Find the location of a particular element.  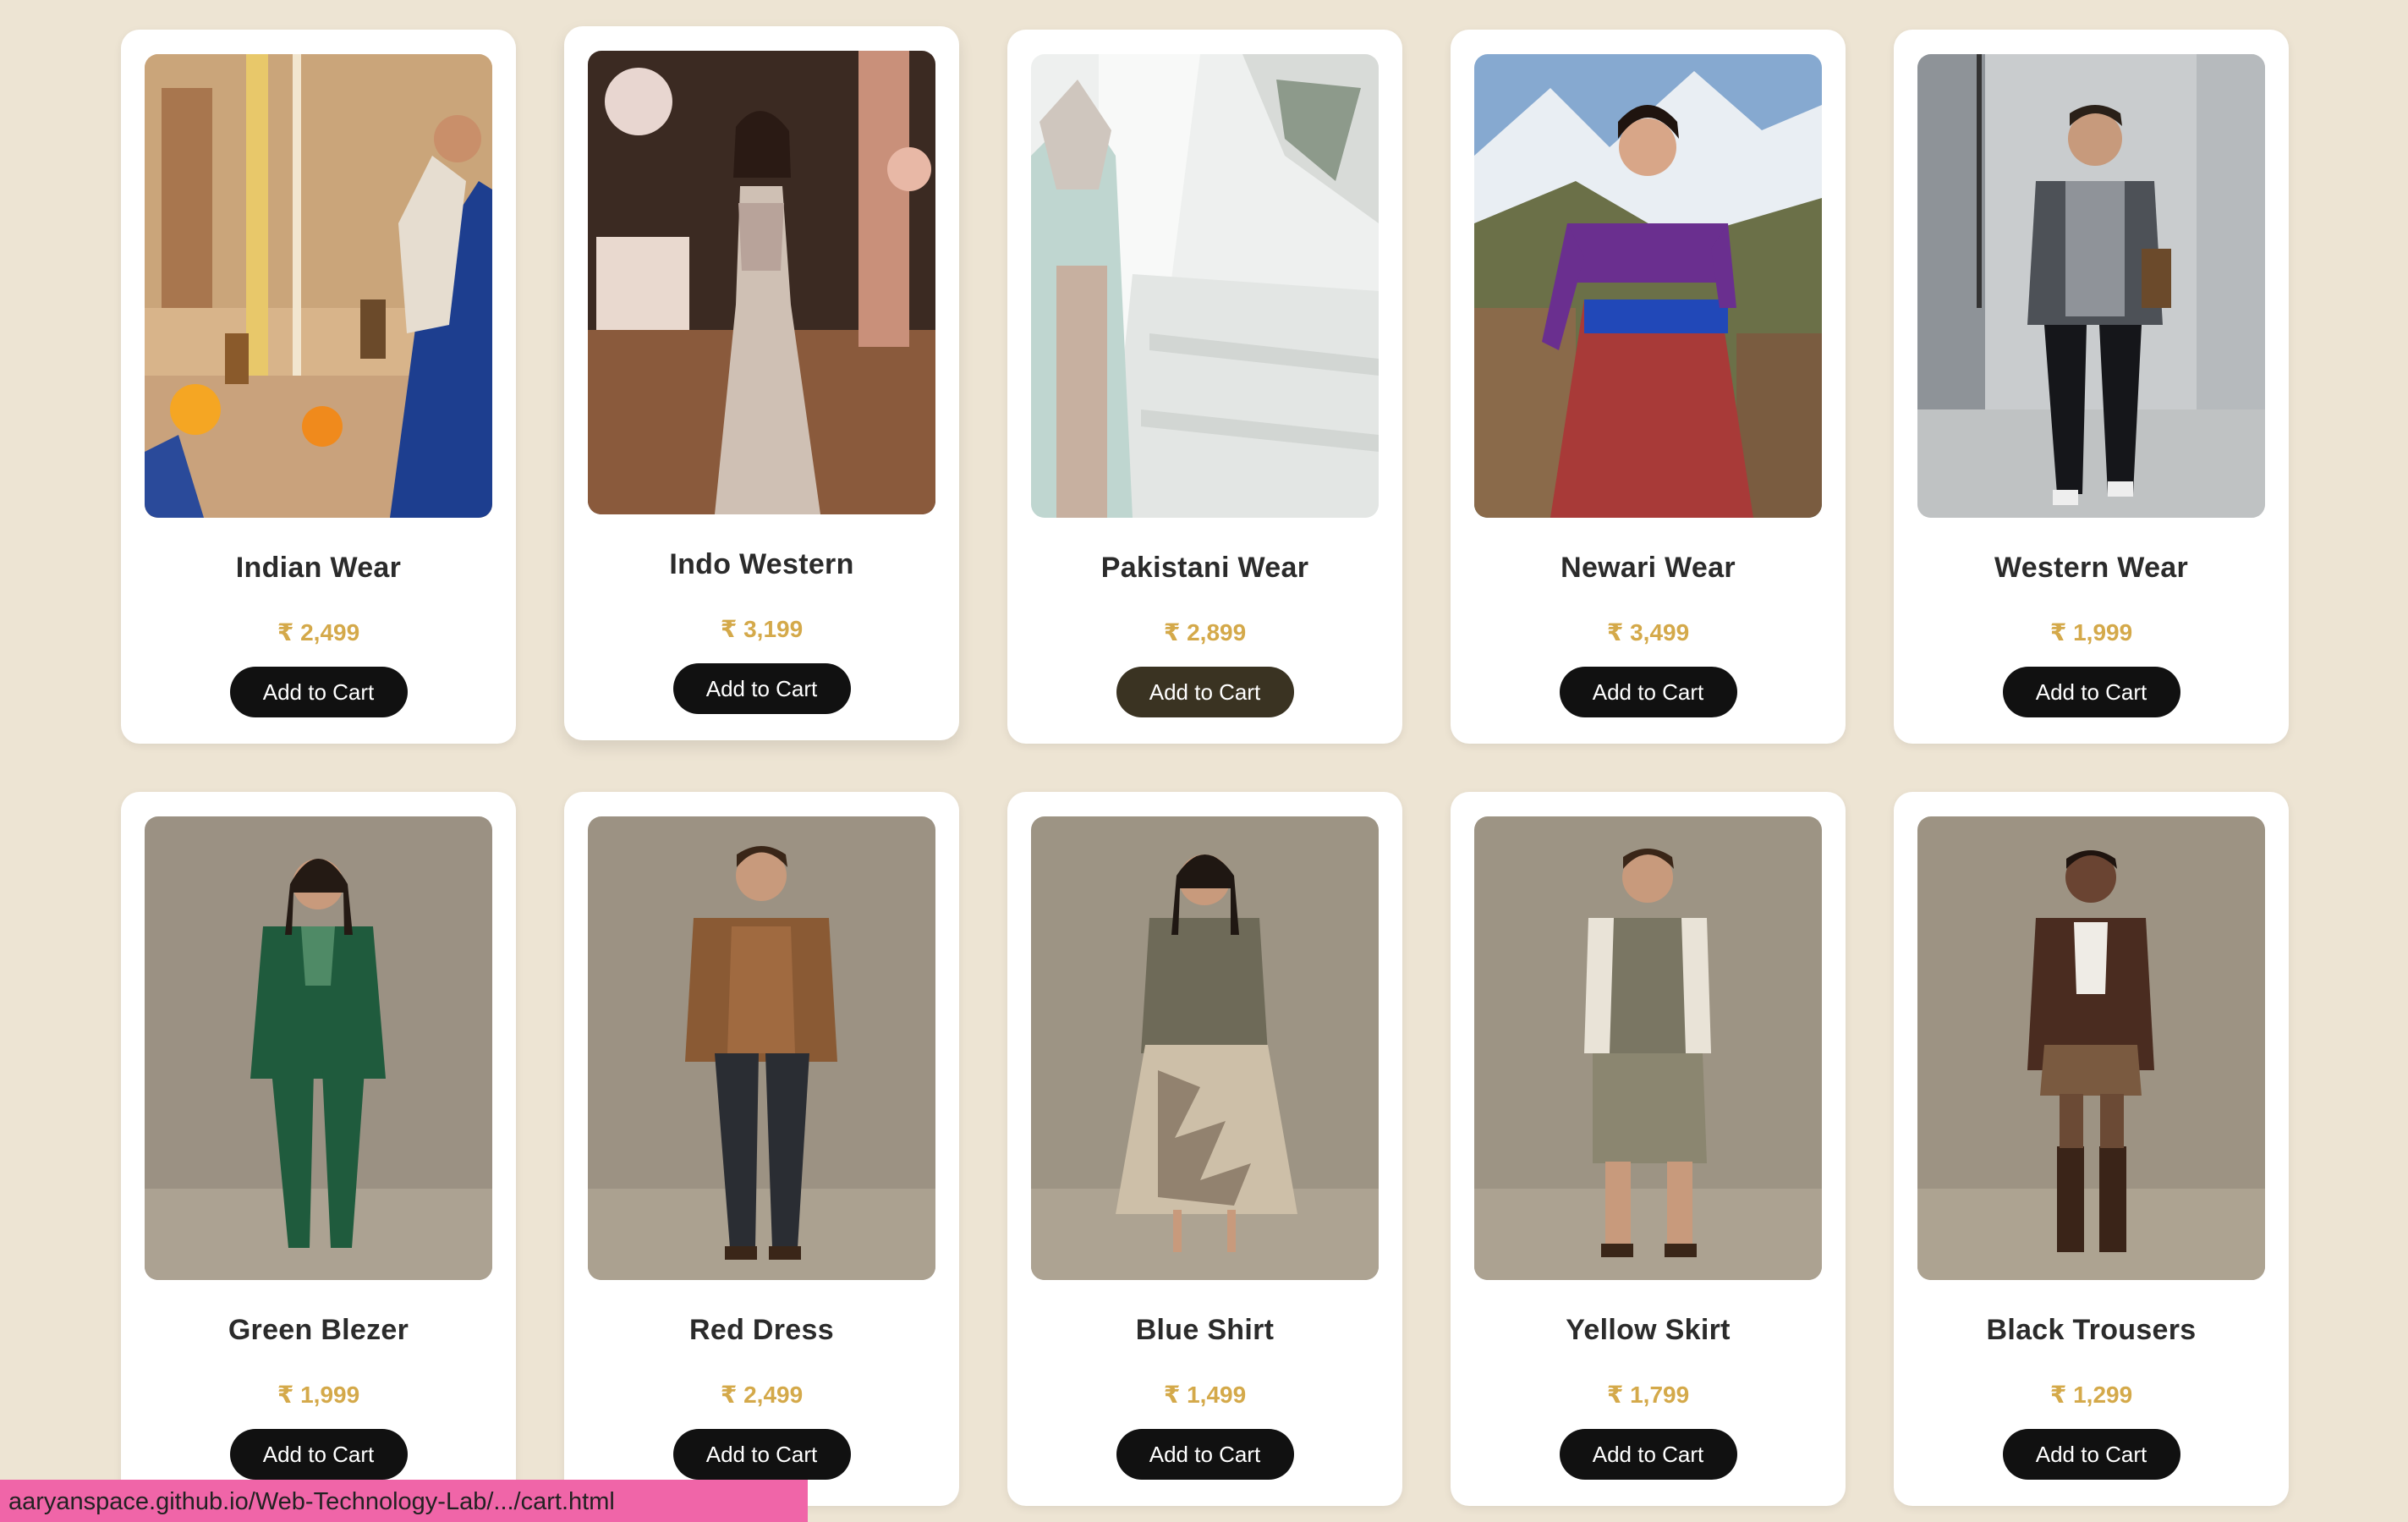

product-name: Western Wear is located at coordinates (2091, 568).